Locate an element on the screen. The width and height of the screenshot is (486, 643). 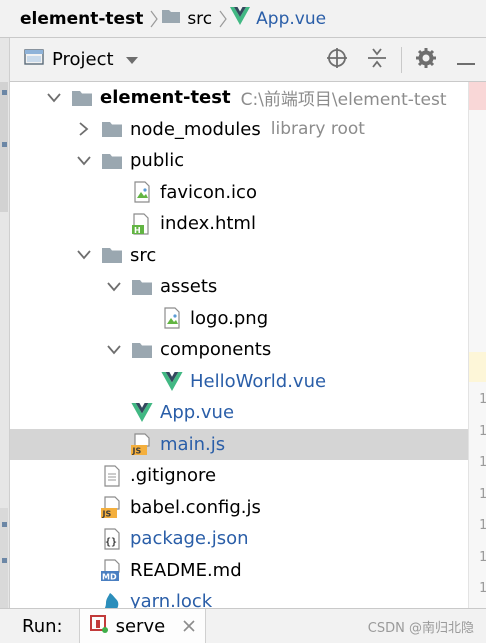
tree-row-yarn-lock: yarn.lock is located at coordinates (239, 597).